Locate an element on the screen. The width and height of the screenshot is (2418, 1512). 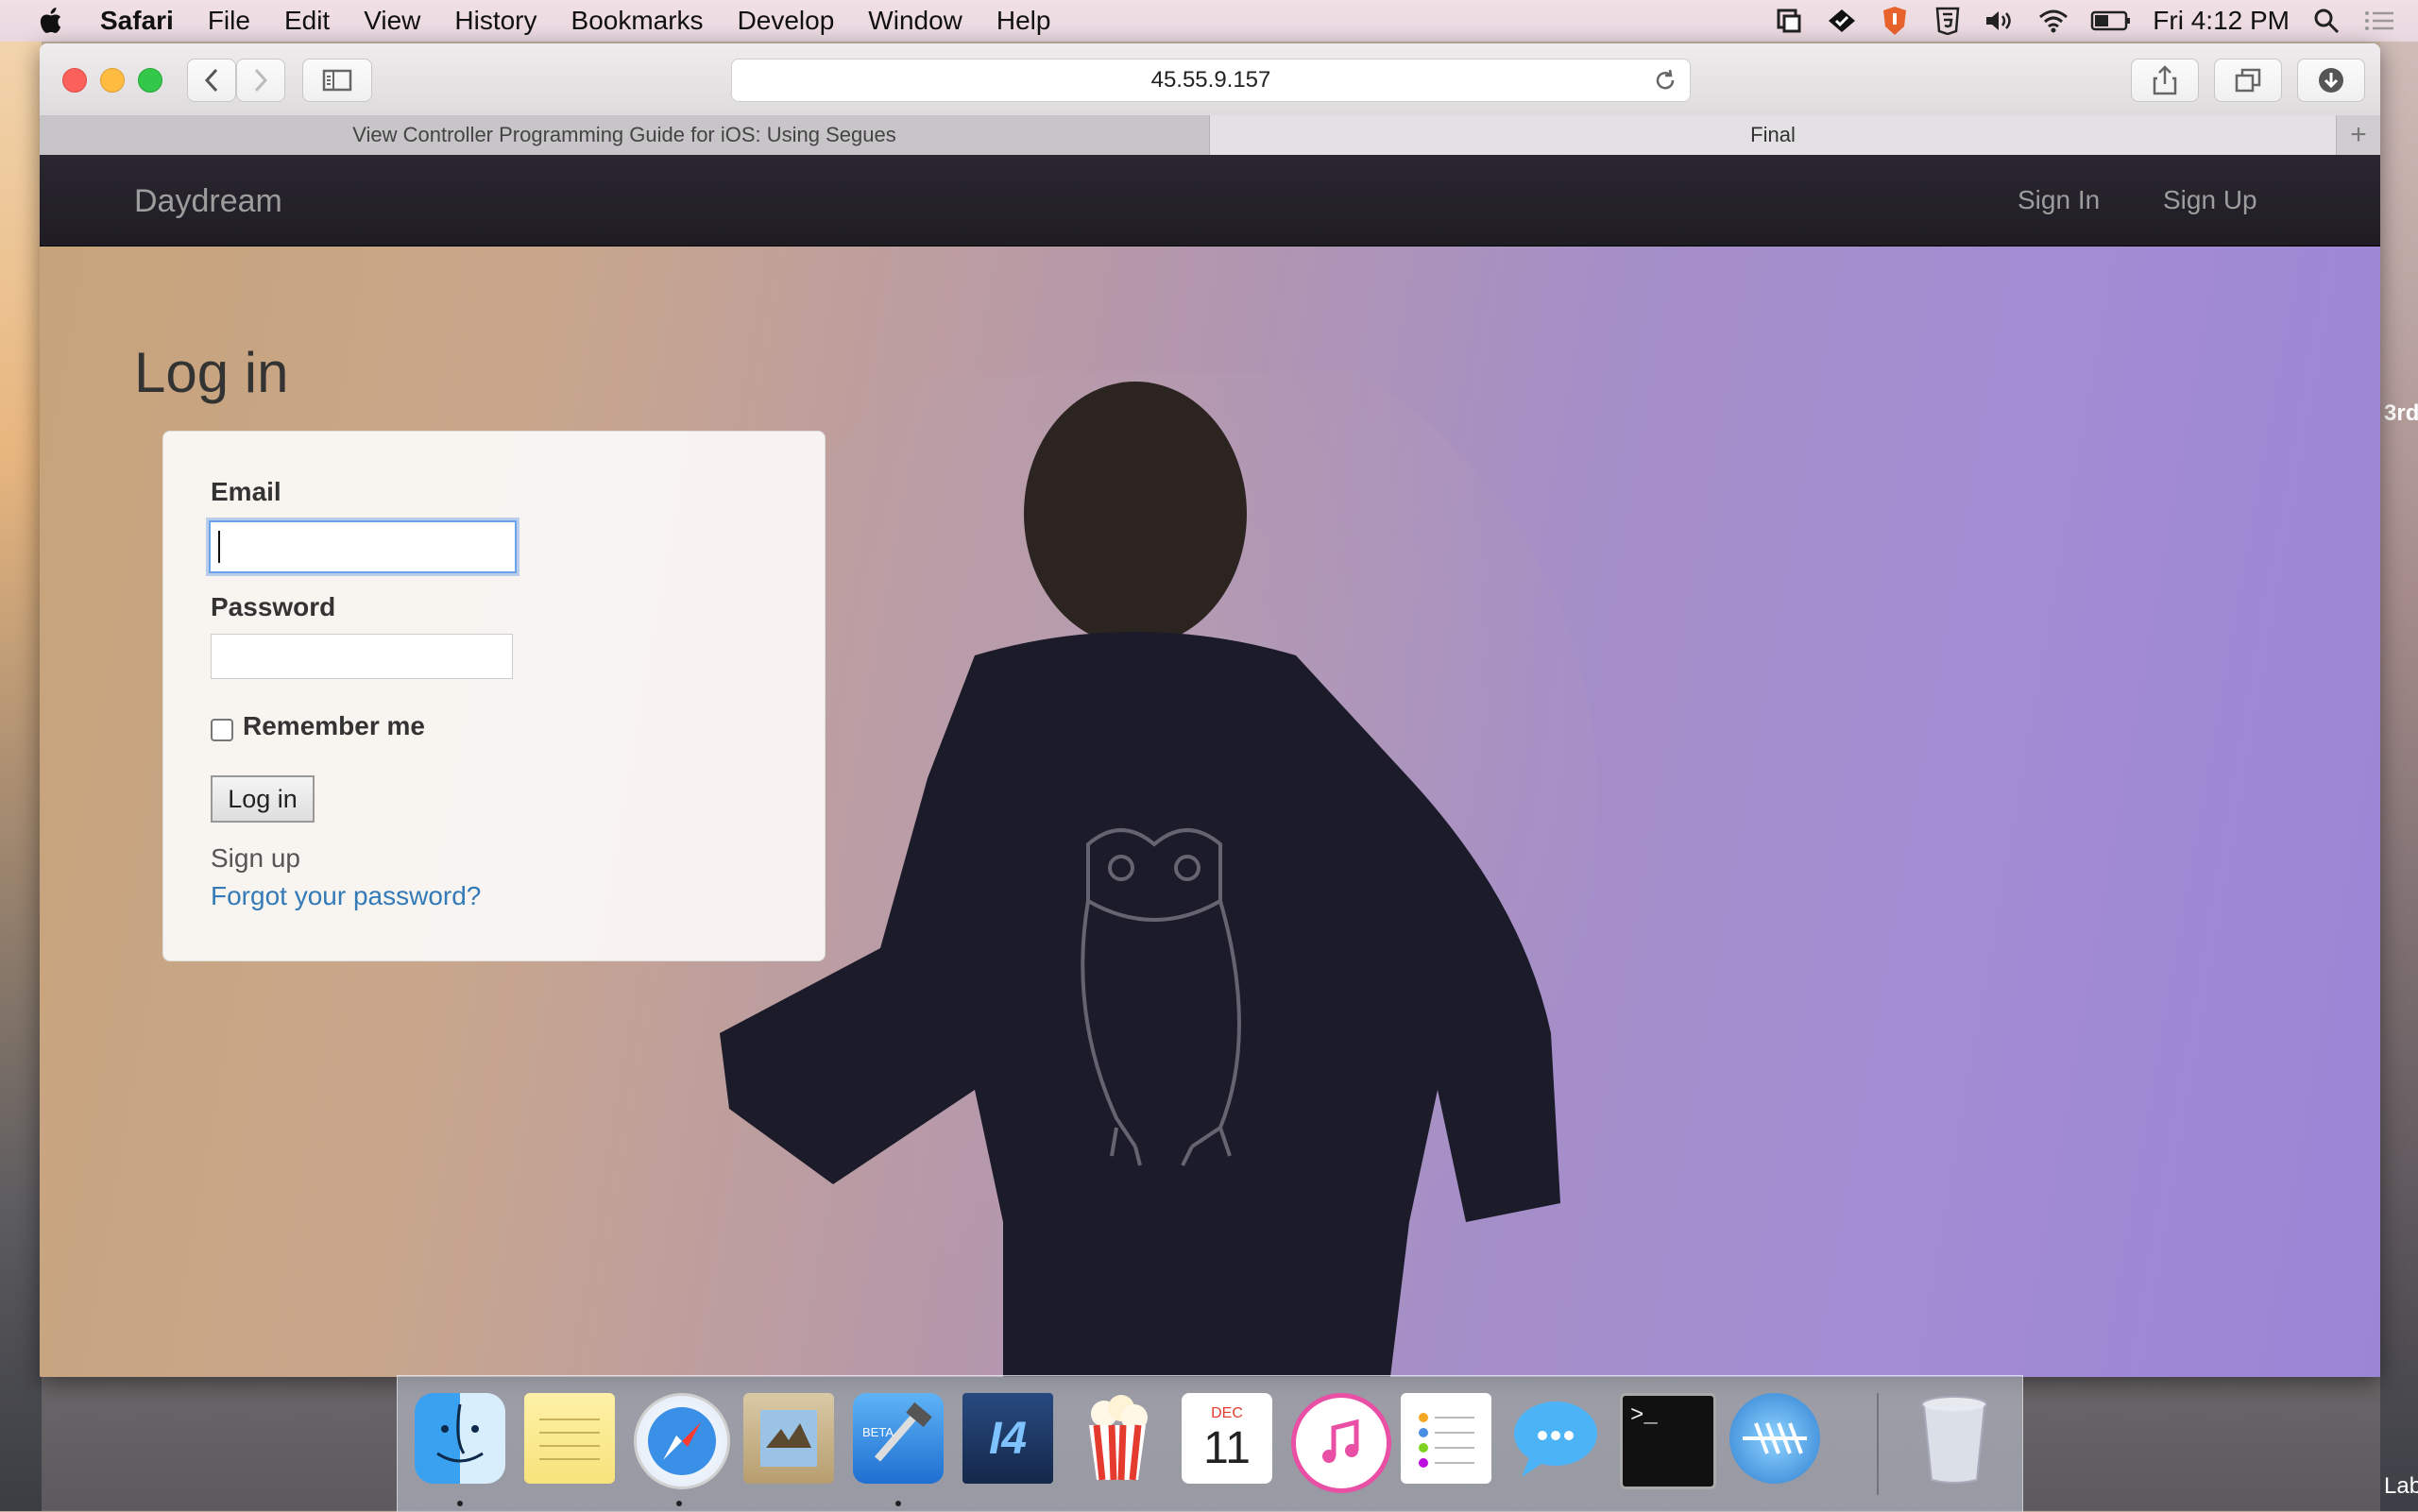
sidebar-icon is located at coordinates (337, 81).